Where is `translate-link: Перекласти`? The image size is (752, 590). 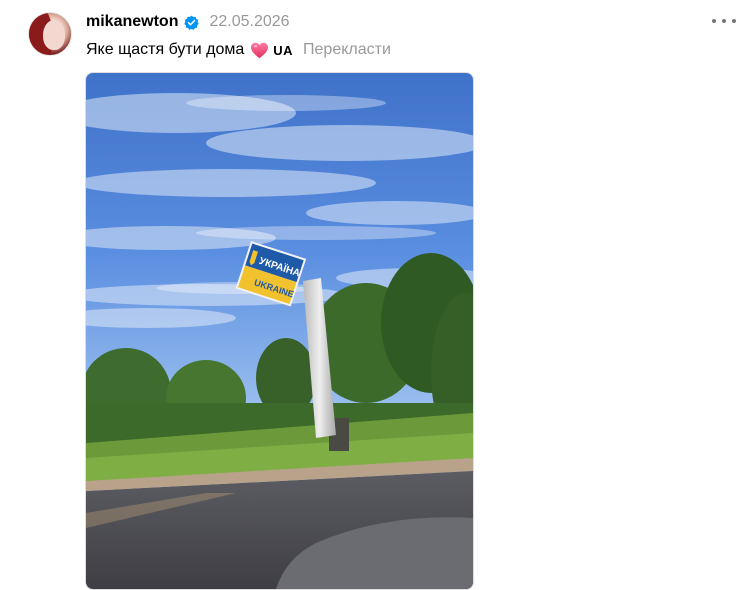
translate-link: Перекласти is located at coordinates (347, 50).